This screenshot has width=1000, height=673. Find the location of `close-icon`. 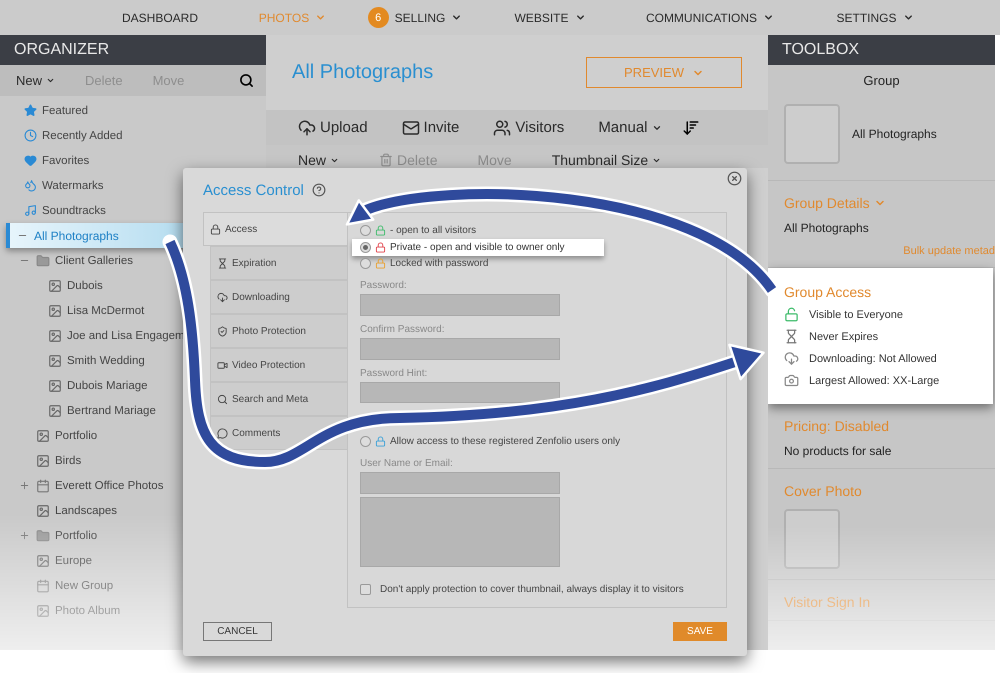

close-icon is located at coordinates (734, 178).